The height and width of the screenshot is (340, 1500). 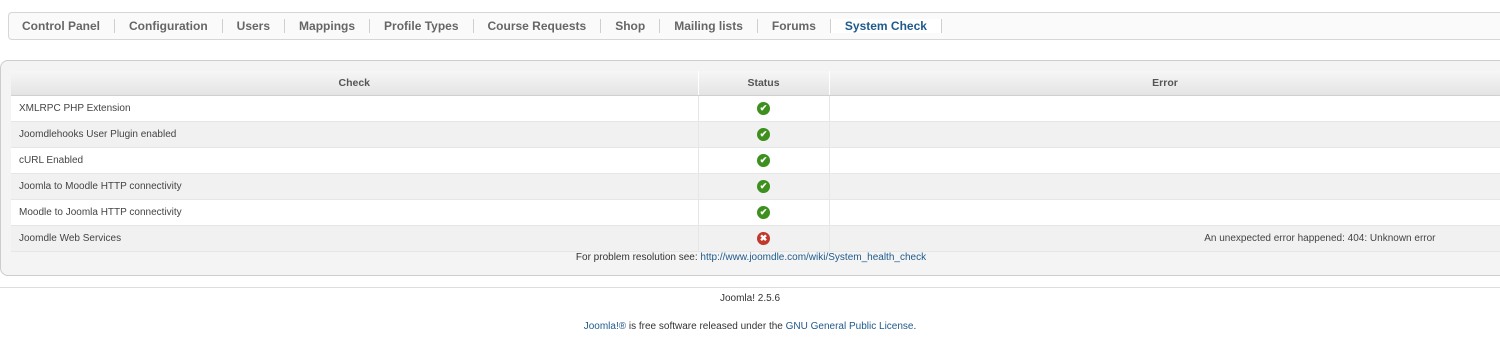 What do you see at coordinates (422, 26) in the screenshot?
I see `tab-profile-types: Profile Types` at bounding box center [422, 26].